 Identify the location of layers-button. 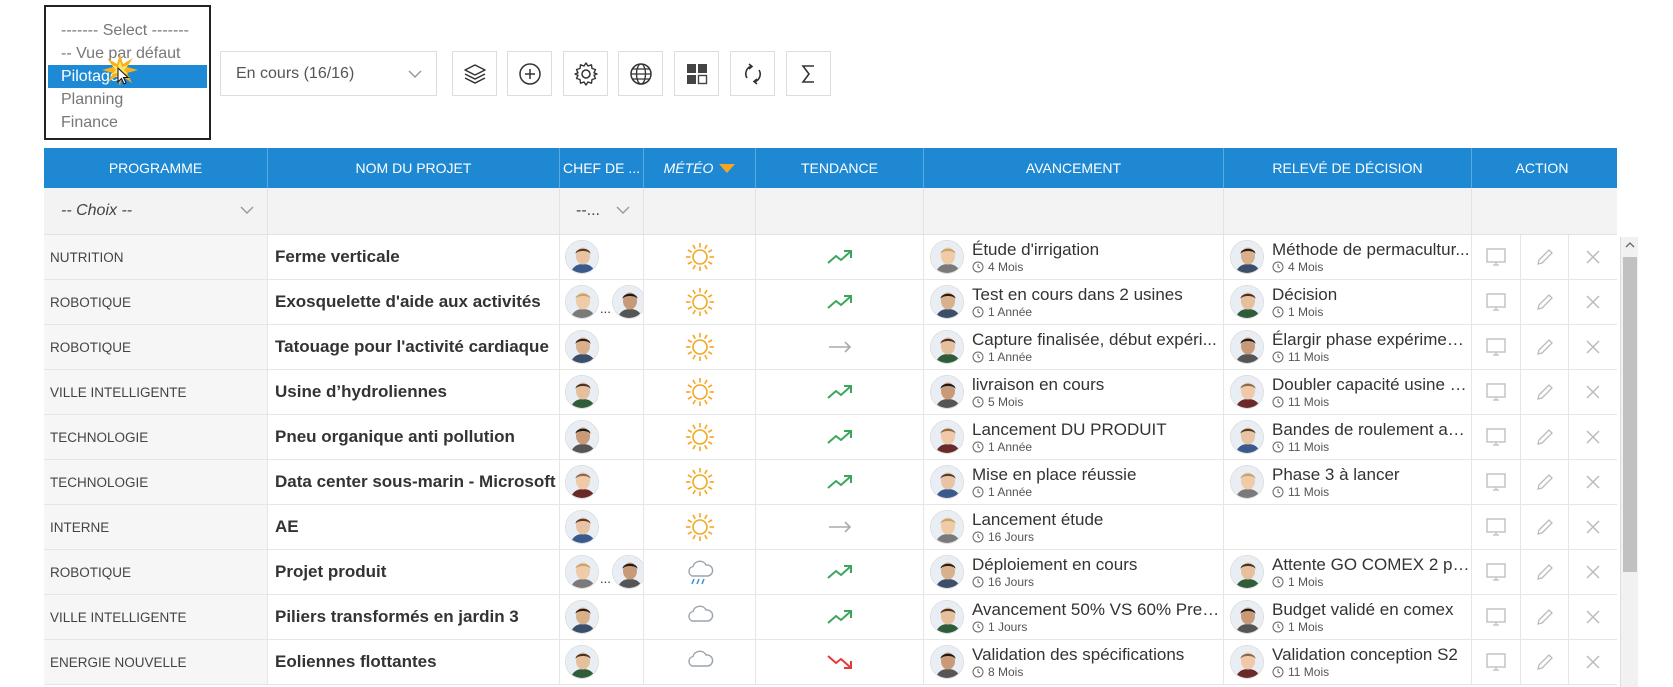
(474, 73).